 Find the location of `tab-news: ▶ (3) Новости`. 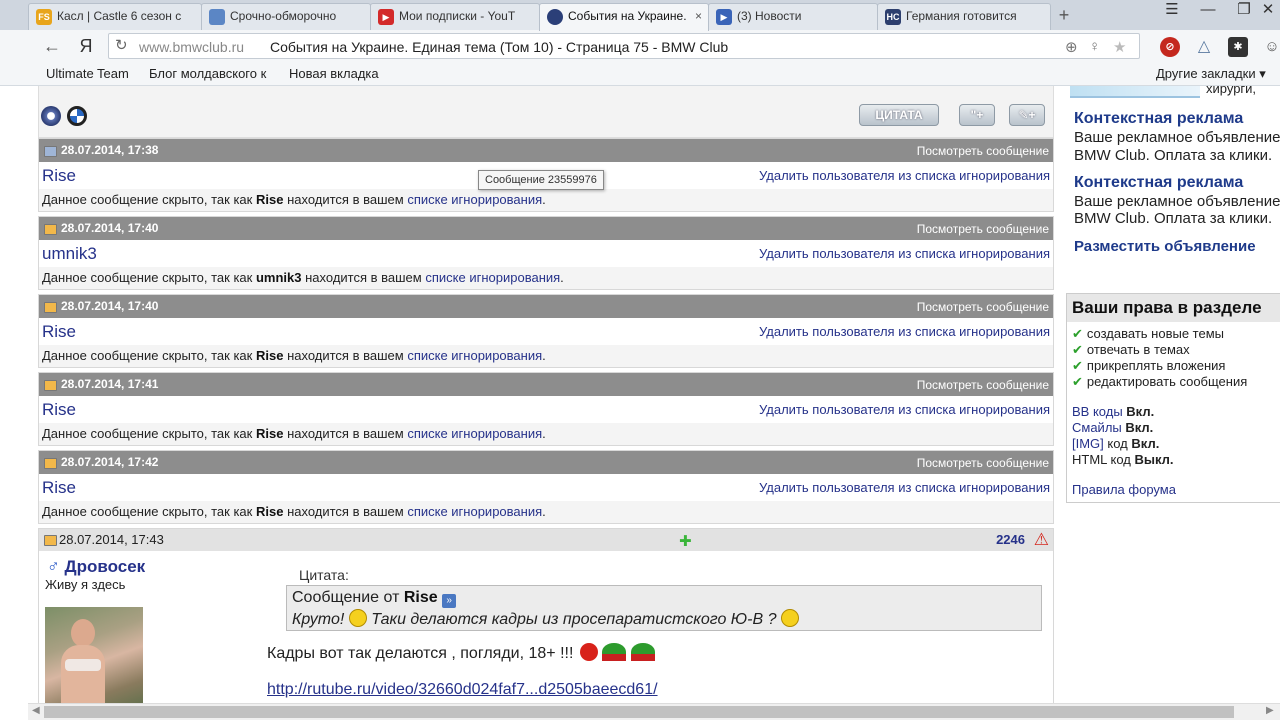

tab-news: ▶ (3) Новости is located at coordinates (793, 16).